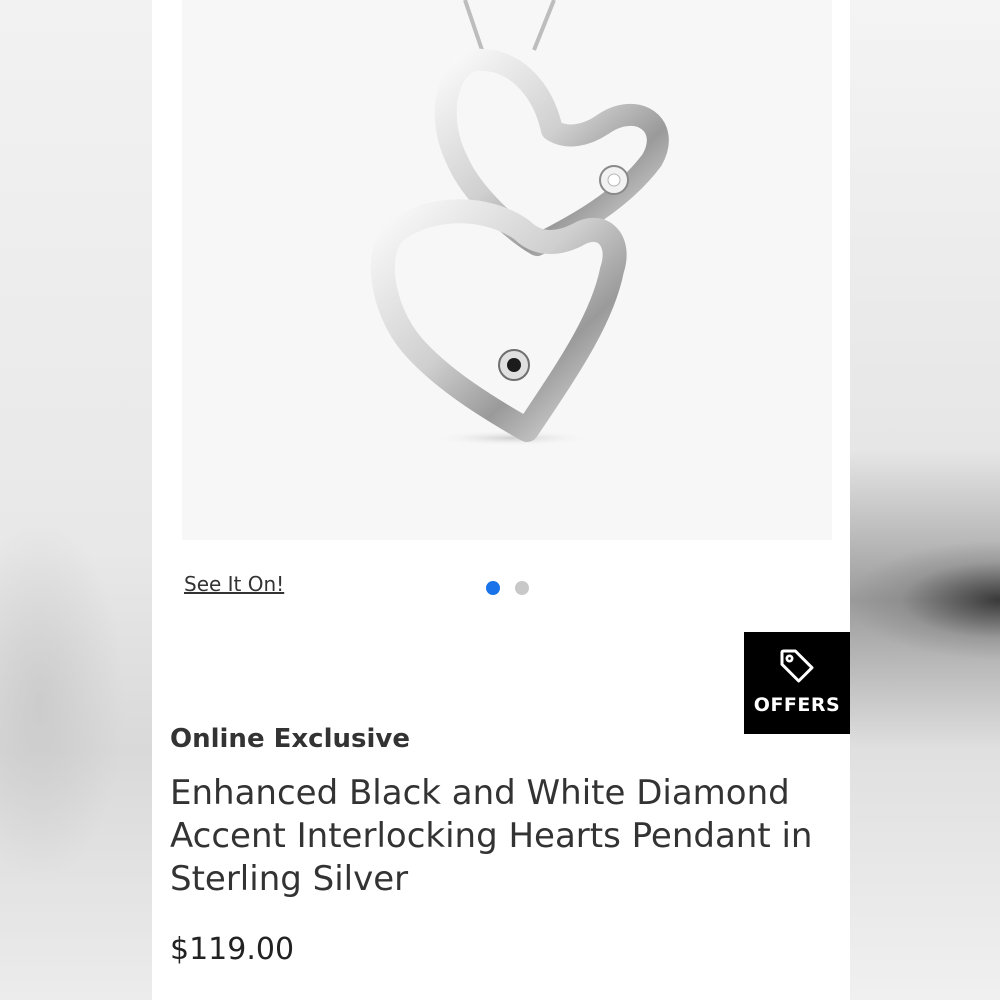  What do you see at coordinates (797, 666) in the screenshot?
I see `tag-icon` at bounding box center [797, 666].